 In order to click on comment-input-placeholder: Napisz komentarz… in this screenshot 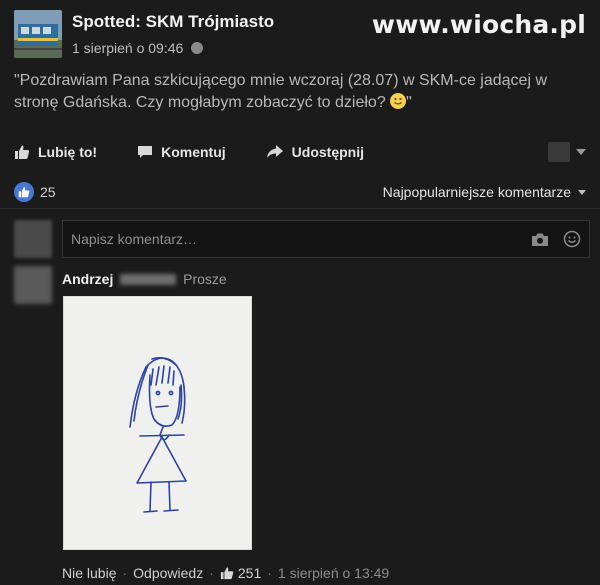, I will do `click(134, 239)`.